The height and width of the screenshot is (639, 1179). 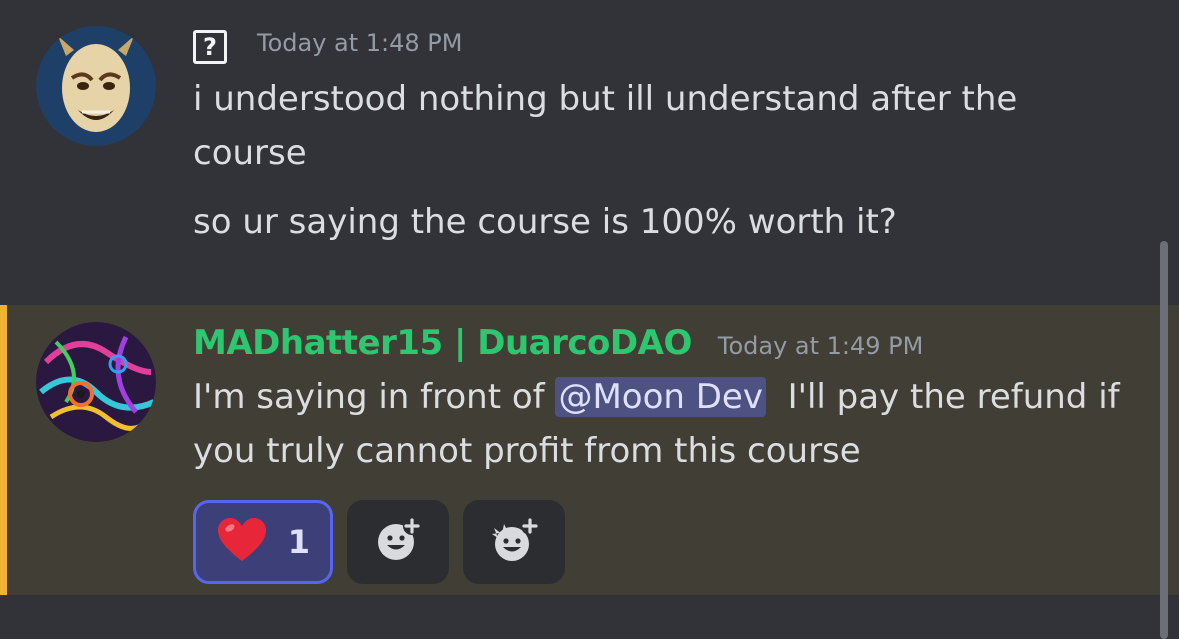 I want to click on message-header: MADhatter15 | DuarcoDAO Today at 1:49 PM, so click(x=558, y=343).